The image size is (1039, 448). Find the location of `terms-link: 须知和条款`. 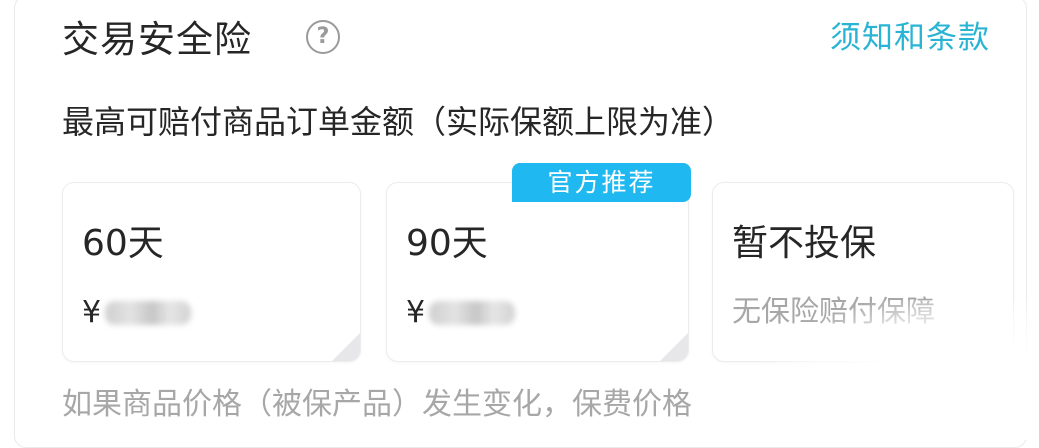

terms-link: 须知和条款 is located at coordinates (910, 38).